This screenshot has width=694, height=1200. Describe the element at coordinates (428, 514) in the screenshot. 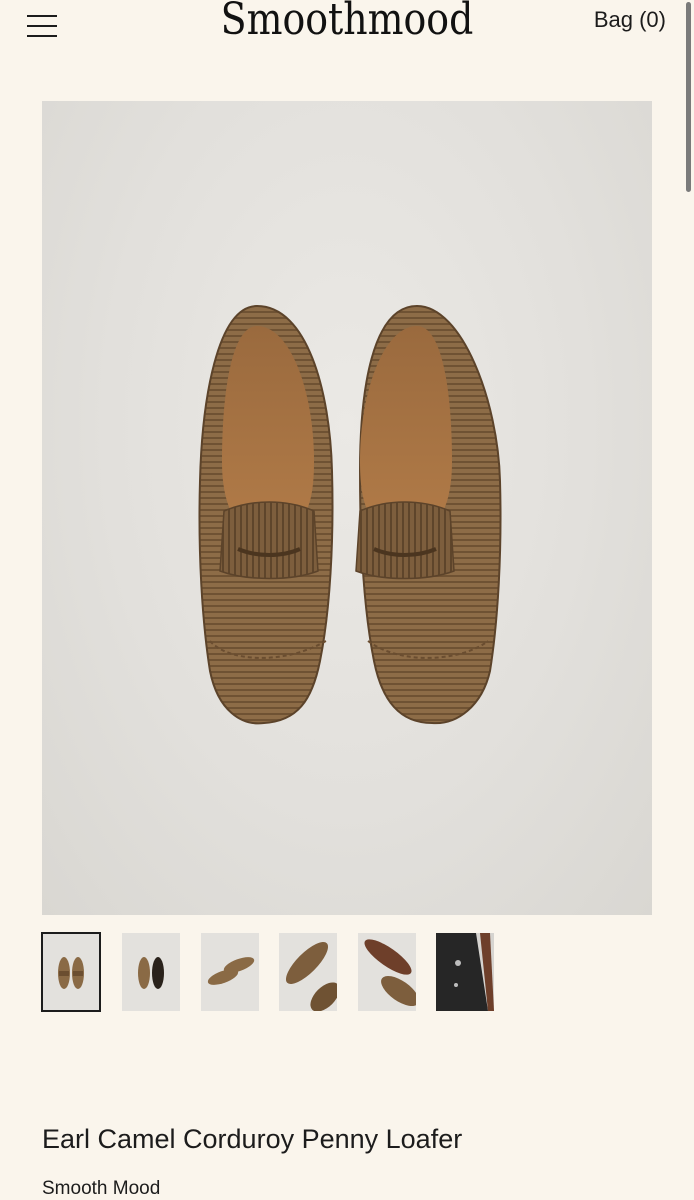

I see `right-loafer` at that location.